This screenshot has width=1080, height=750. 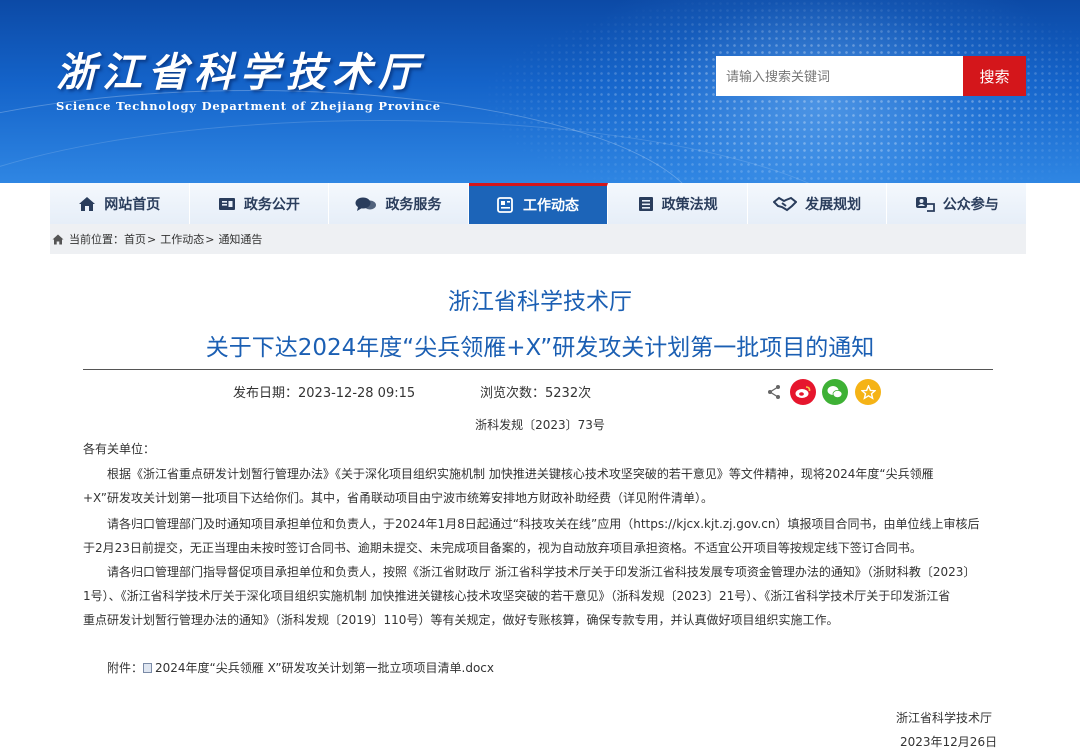 I want to click on nav-item-policy: 政策法规, so click(x=678, y=203).